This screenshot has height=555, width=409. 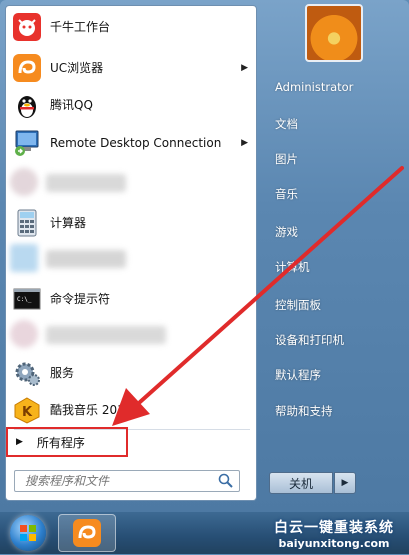 I want to click on program-item-qianniu: 千牛工作台, so click(x=131, y=26).